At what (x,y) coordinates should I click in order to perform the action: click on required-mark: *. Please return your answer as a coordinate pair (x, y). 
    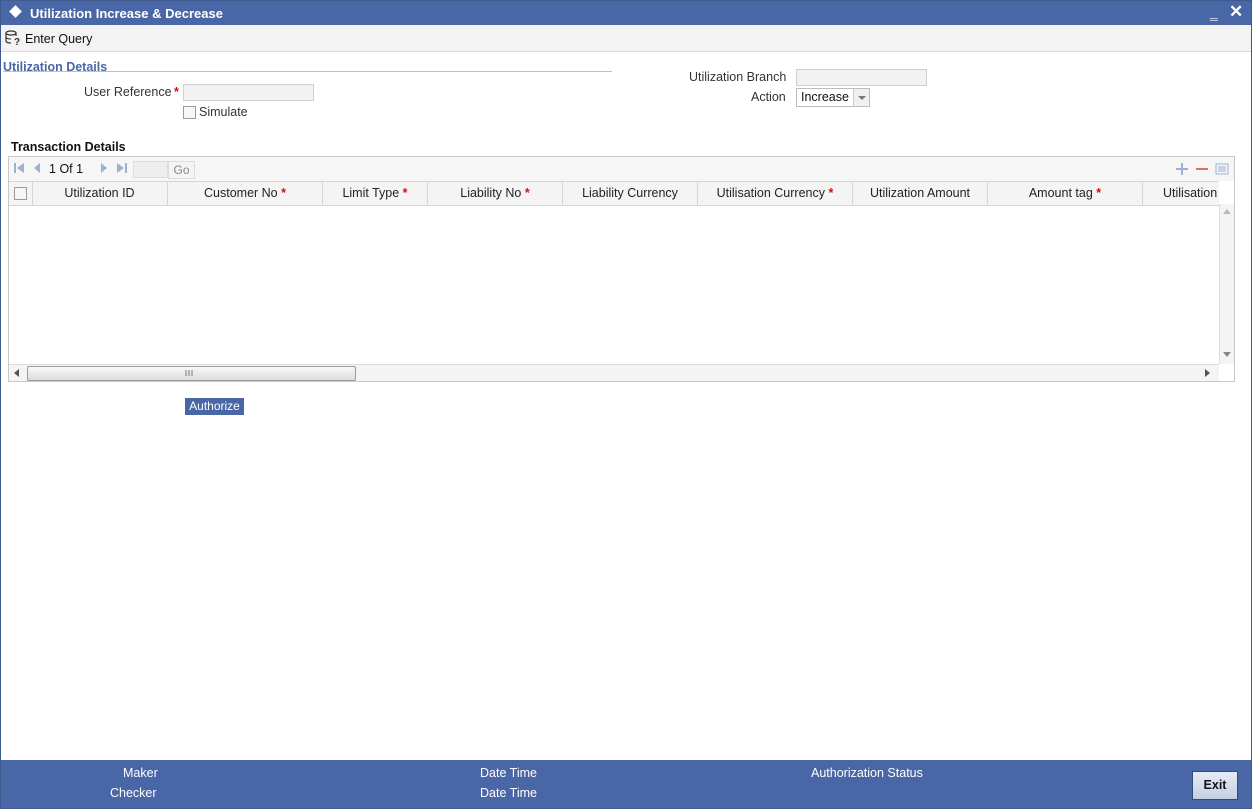
    Looking at the image, I should click on (176, 92).